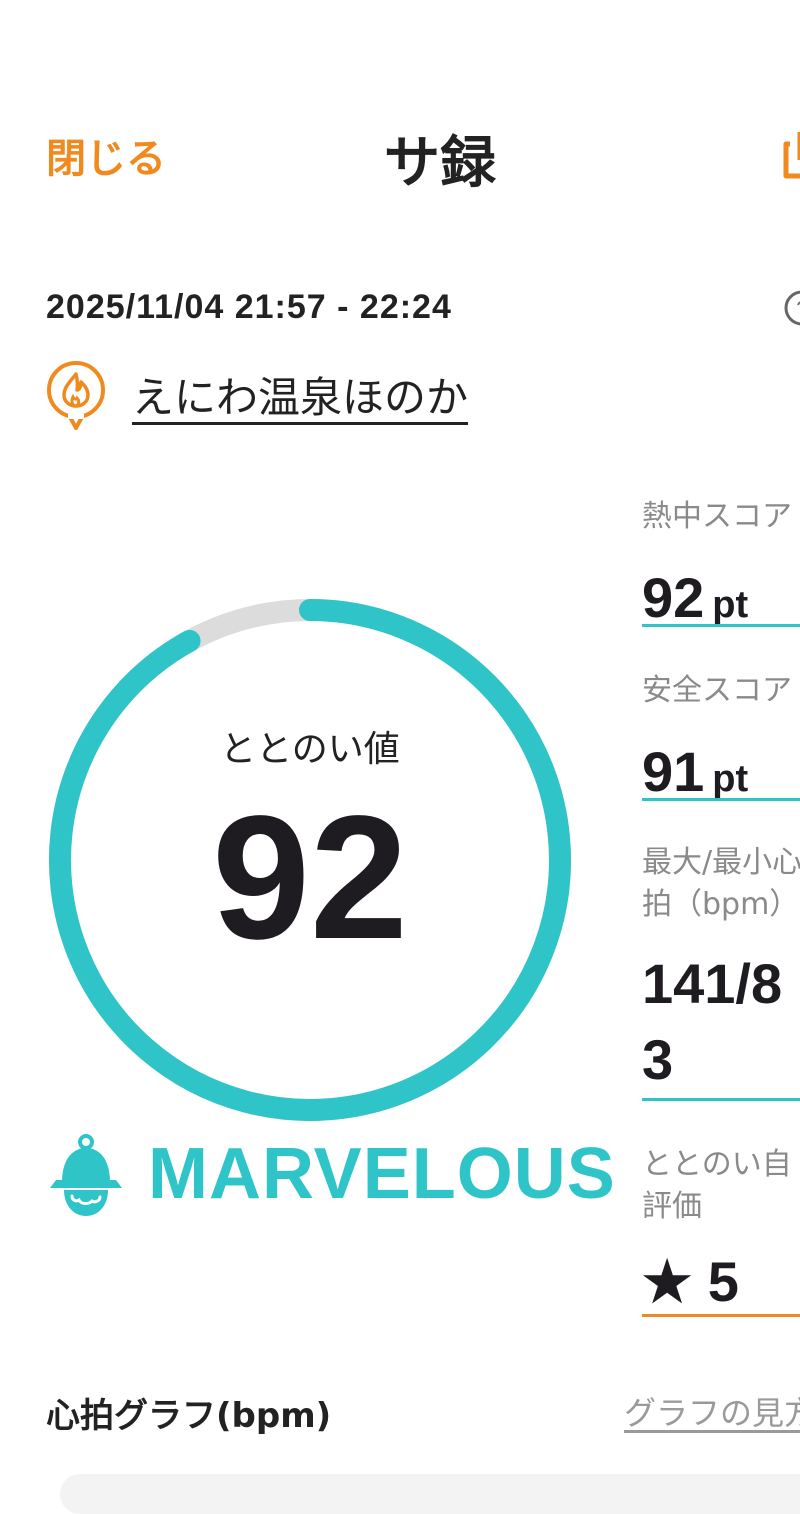  Describe the element at coordinates (440, 163) in the screenshot. I see `page-title: サ録` at that location.